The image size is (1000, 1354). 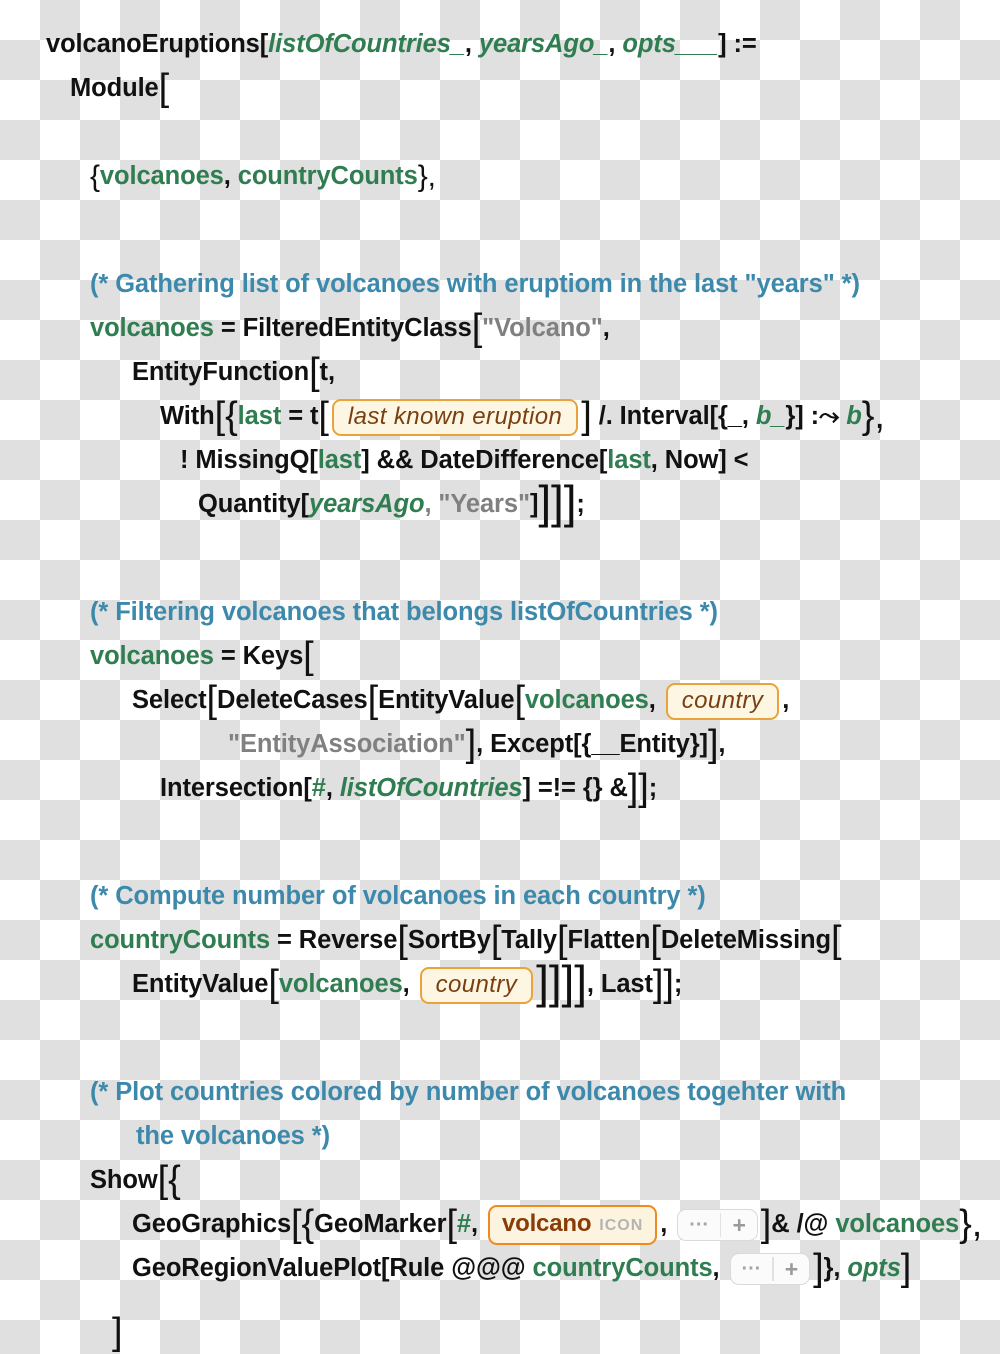 What do you see at coordinates (236, 788) in the screenshot?
I see `intersection-head: Intersection[` at bounding box center [236, 788].